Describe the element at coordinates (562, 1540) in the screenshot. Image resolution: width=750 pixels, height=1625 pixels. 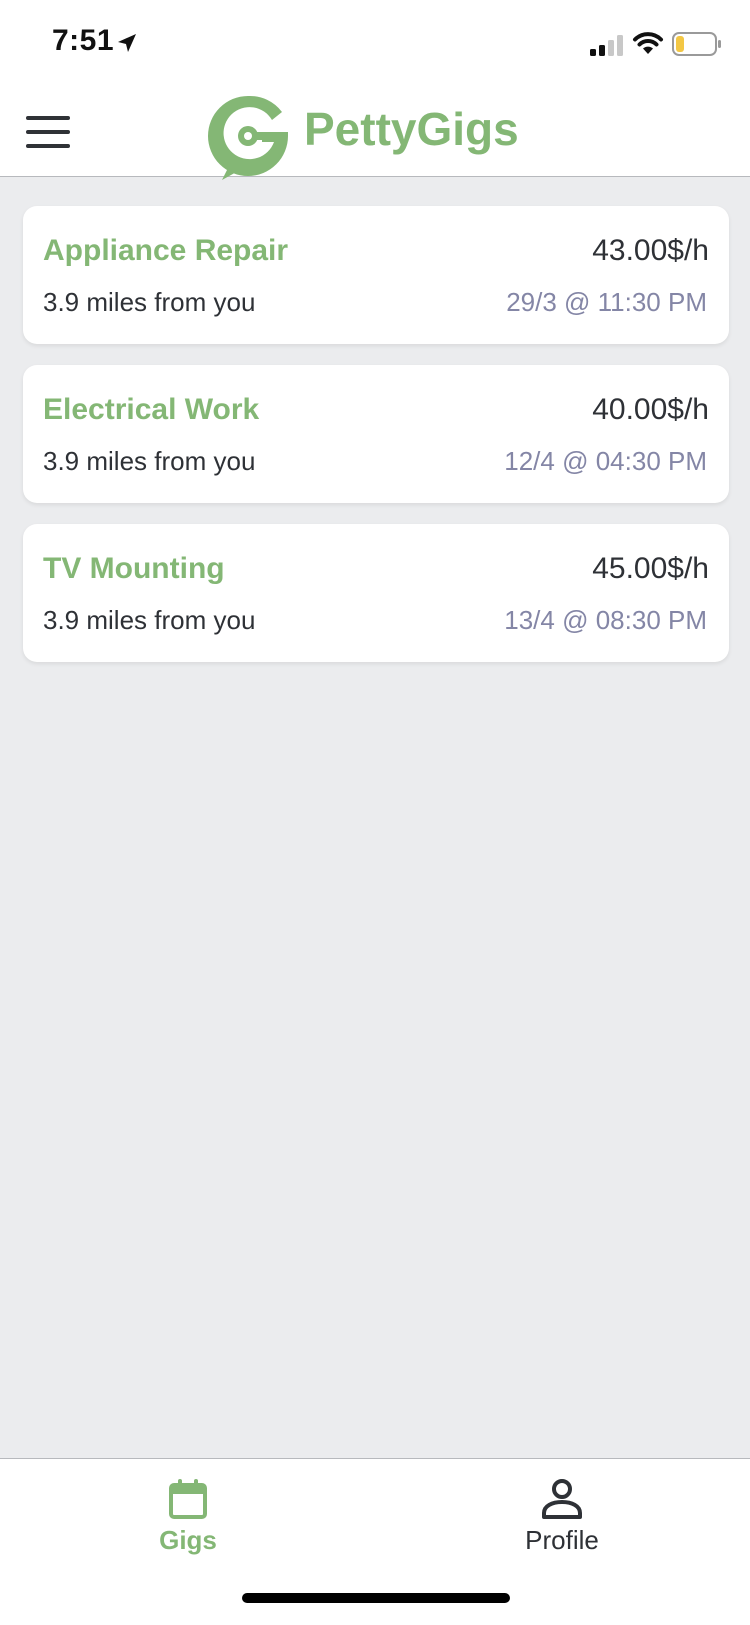
I see `tab-profile-label: Profile` at that location.